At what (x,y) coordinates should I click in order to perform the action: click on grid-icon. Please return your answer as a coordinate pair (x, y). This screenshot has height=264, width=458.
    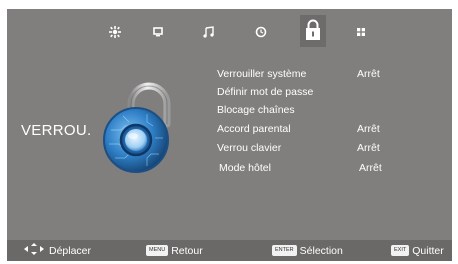
    Looking at the image, I should click on (361, 32).